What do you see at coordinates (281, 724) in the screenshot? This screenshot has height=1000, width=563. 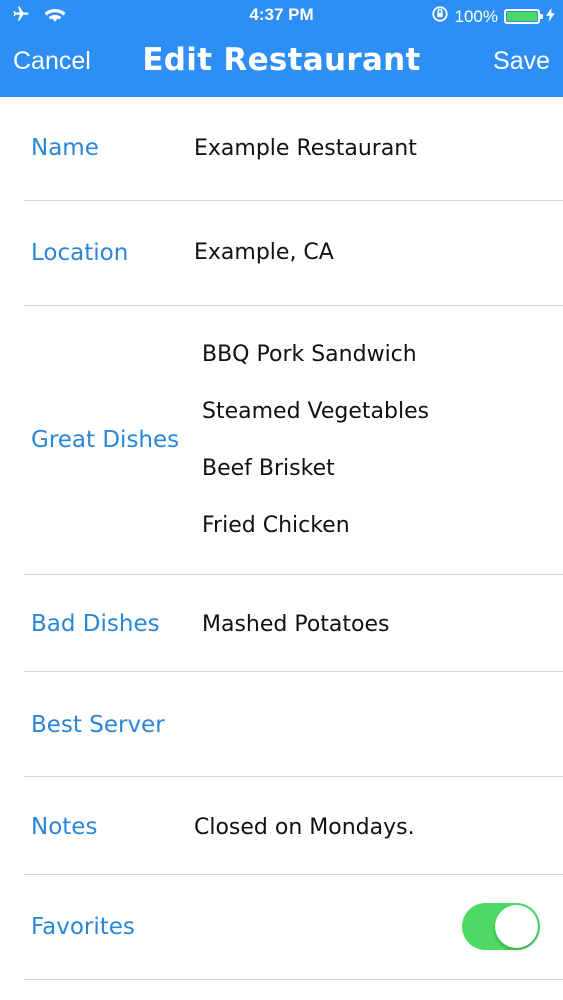 I see `best-server-row: Best Server` at bounding box center [281, 724].